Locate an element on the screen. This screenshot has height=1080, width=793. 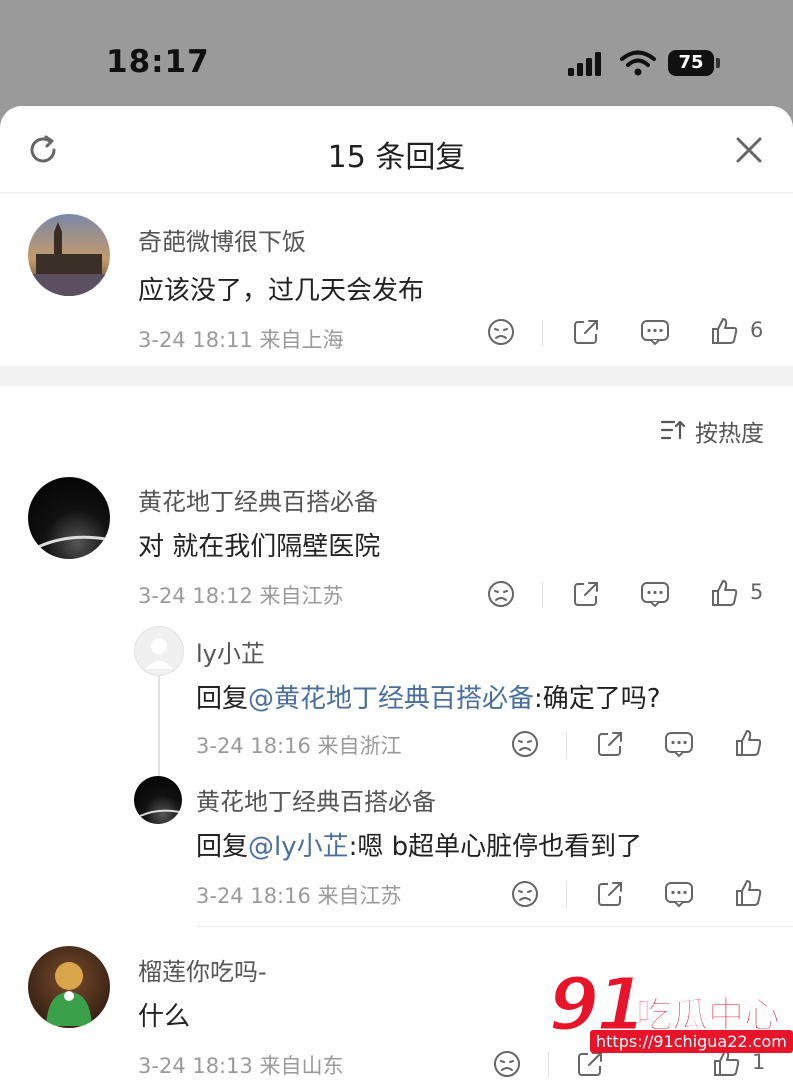
cellular-signal-icon is located at coordinates (584, 64).